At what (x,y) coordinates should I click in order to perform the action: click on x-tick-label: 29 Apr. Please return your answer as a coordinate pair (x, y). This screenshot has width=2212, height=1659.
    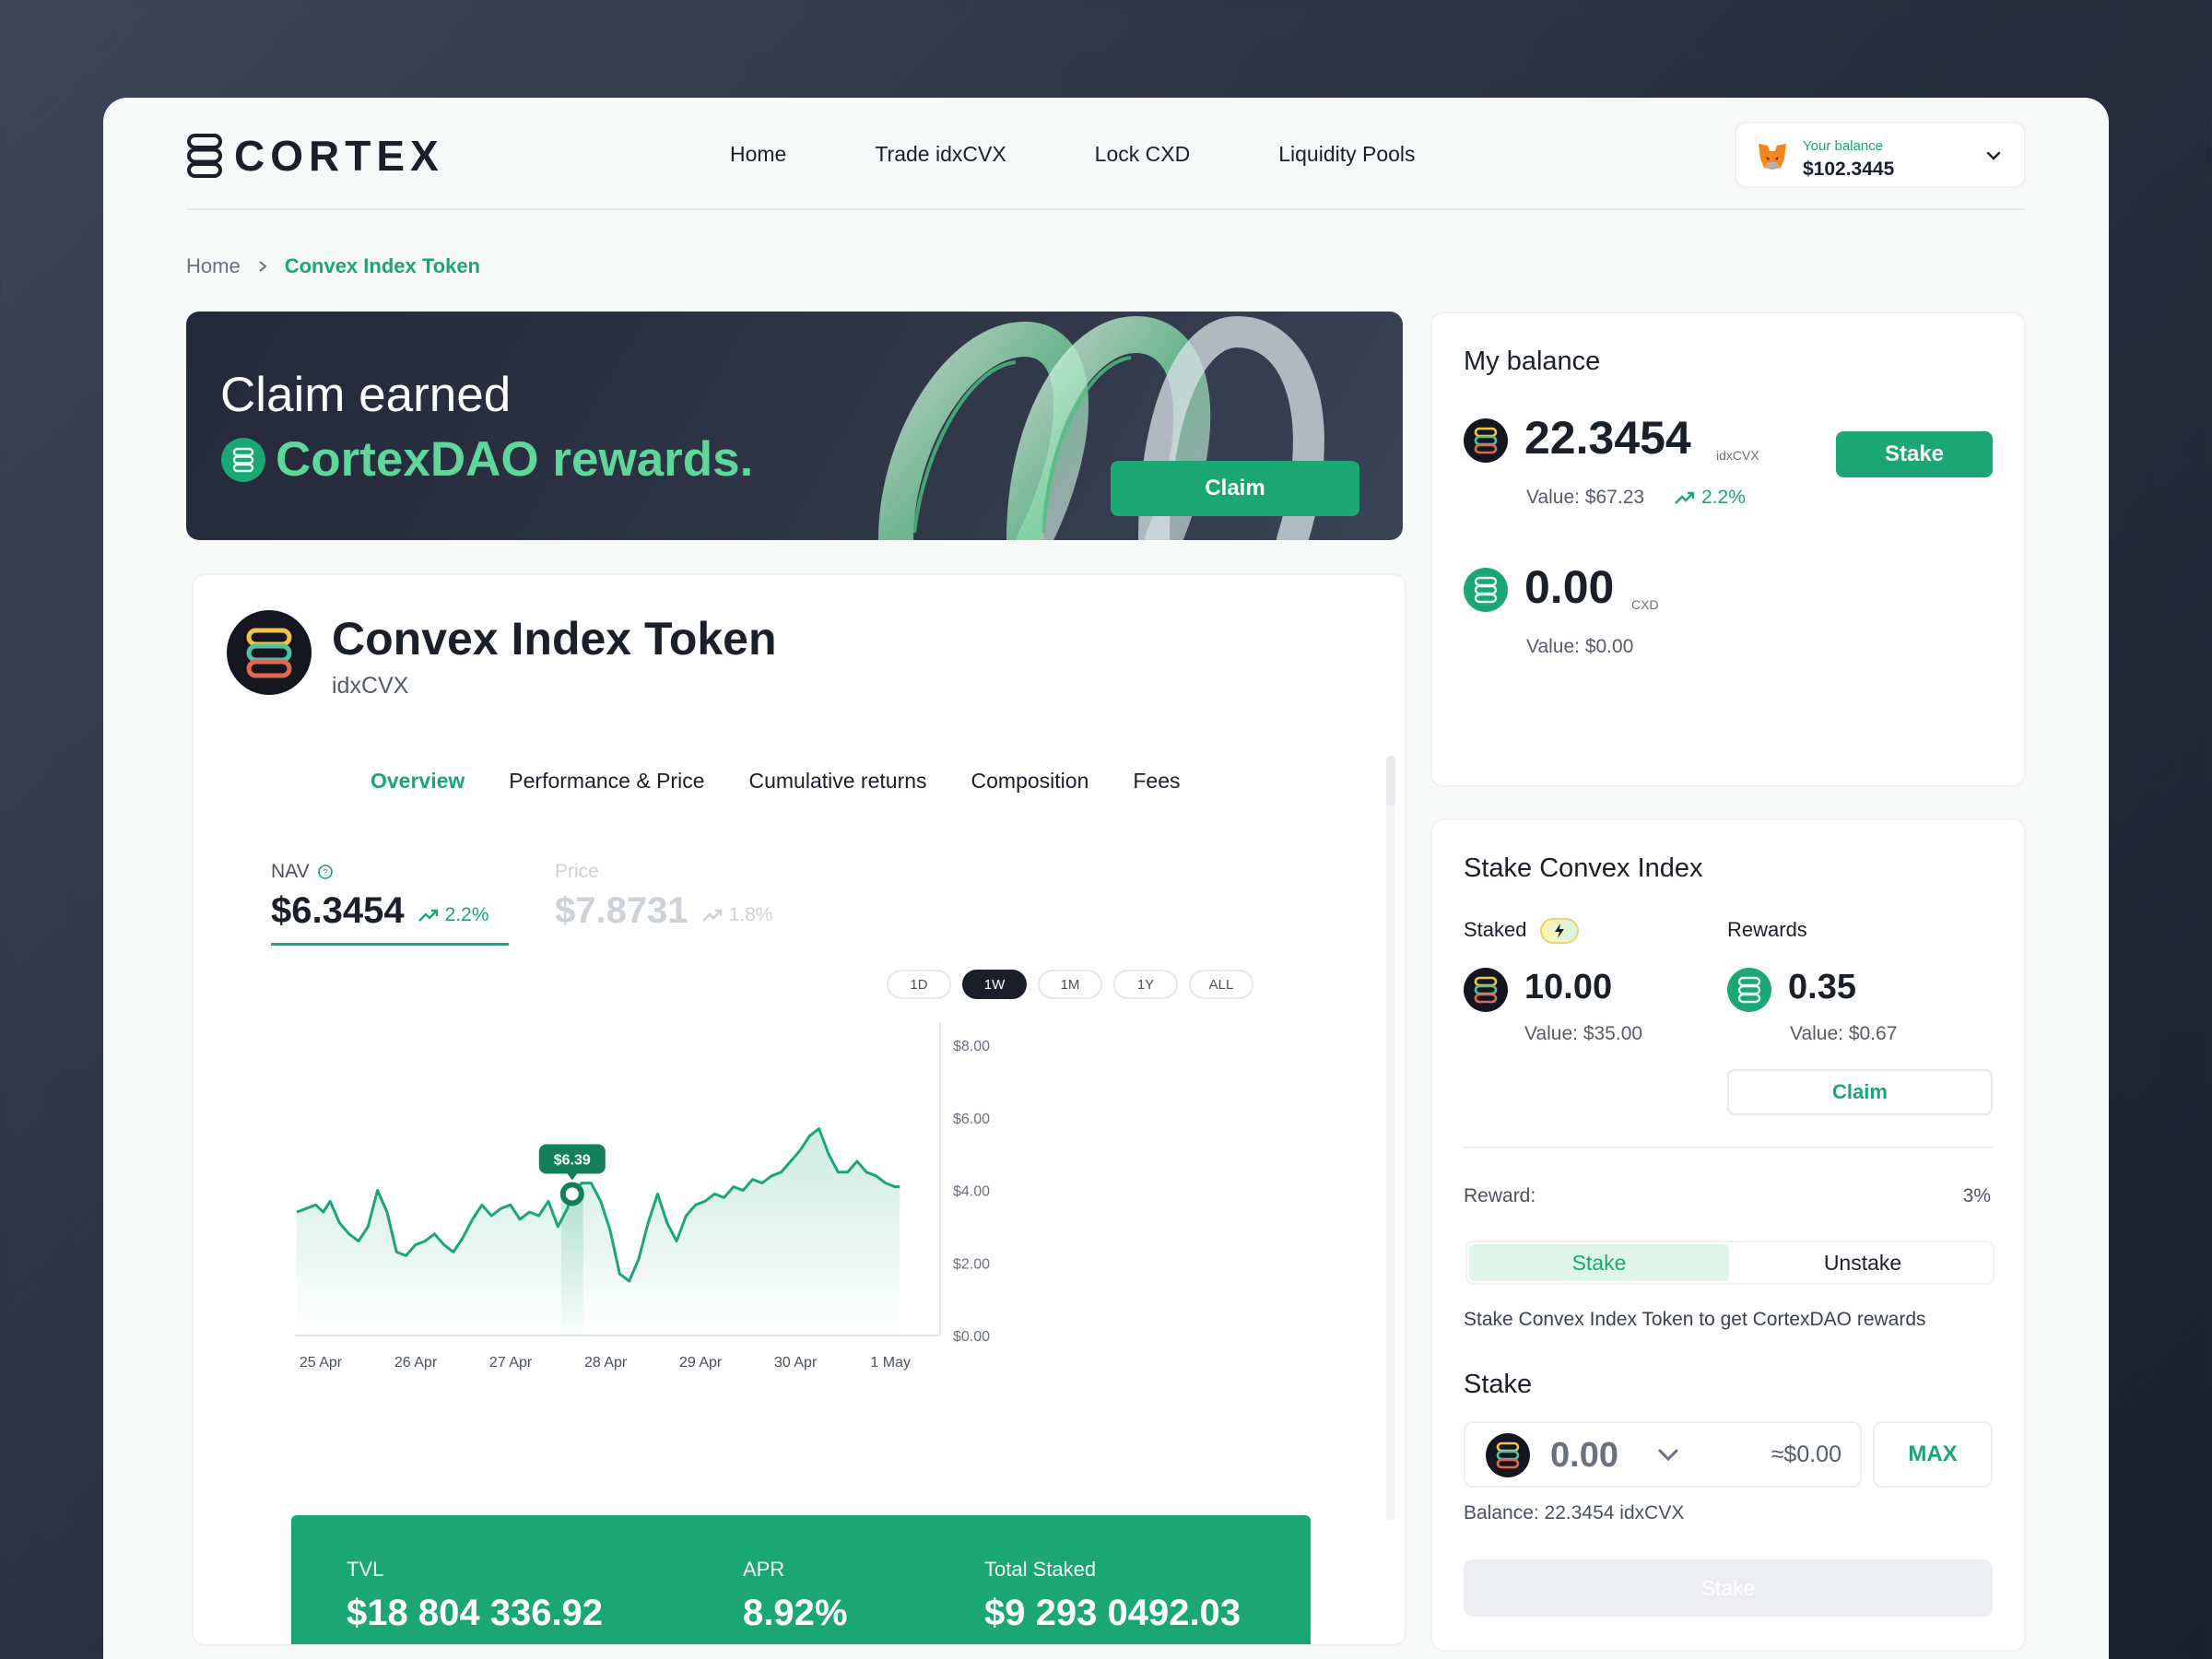
    Looking at the image, I should click on (701, 1363).